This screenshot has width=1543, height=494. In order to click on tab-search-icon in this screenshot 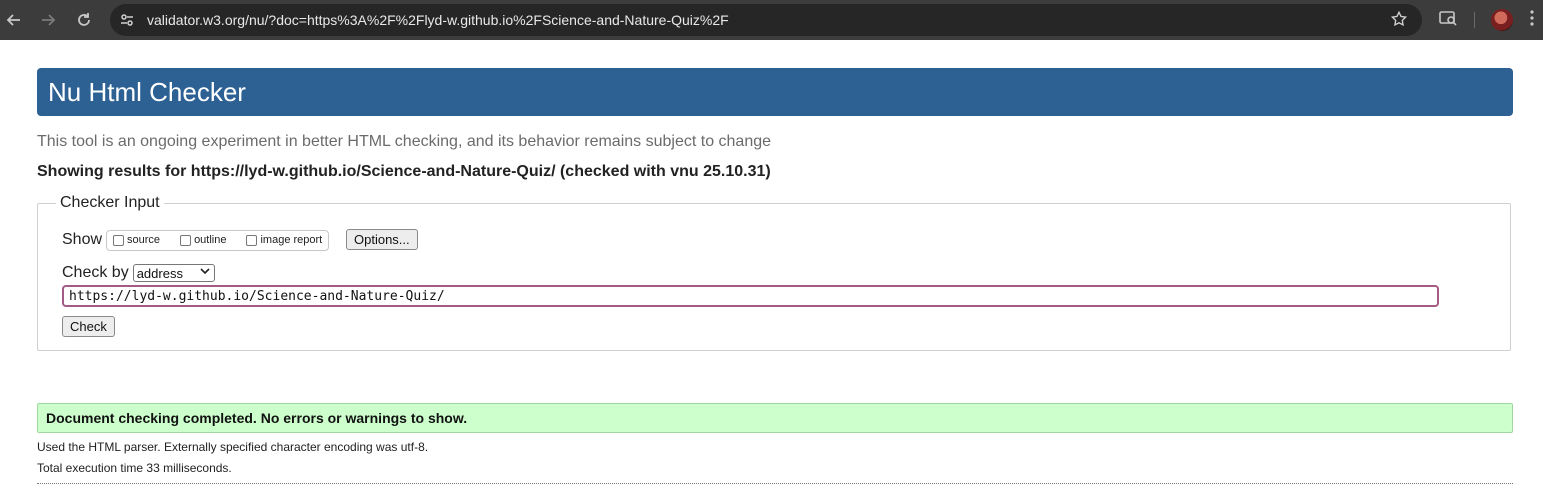, I will do `click(1448, 20)`.